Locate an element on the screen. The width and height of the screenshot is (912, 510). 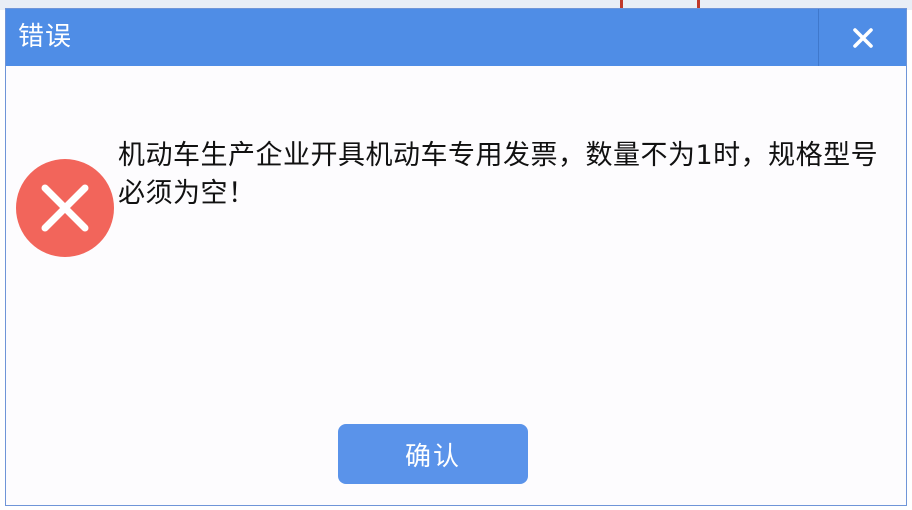
titlebar-separator is located at coordinates (818, 37).